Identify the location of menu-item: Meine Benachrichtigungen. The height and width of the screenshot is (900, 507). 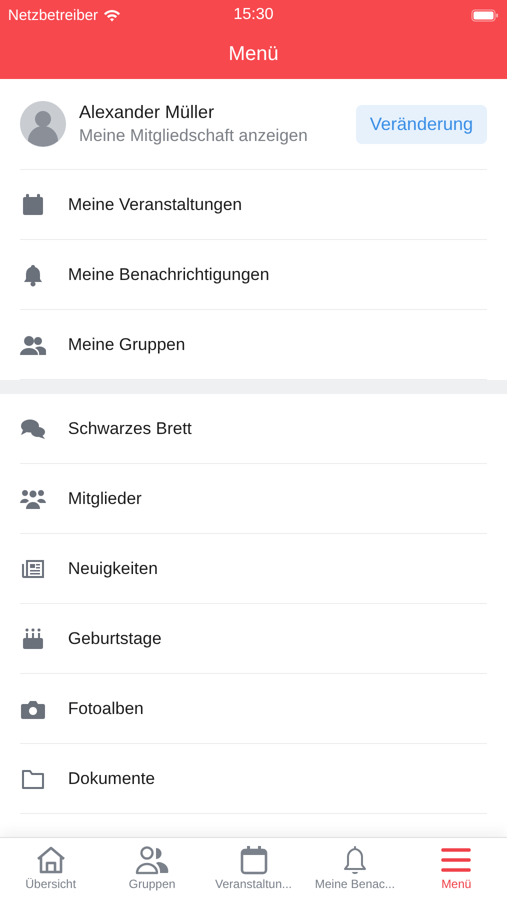
(253, 275).